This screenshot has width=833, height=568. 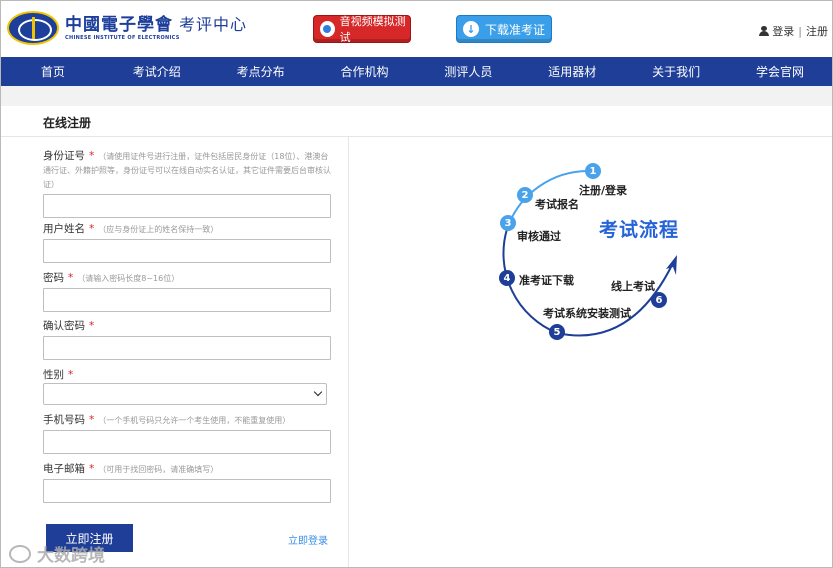 I want to click on login-now-link: 立即登录, so click(x=308, y=539).